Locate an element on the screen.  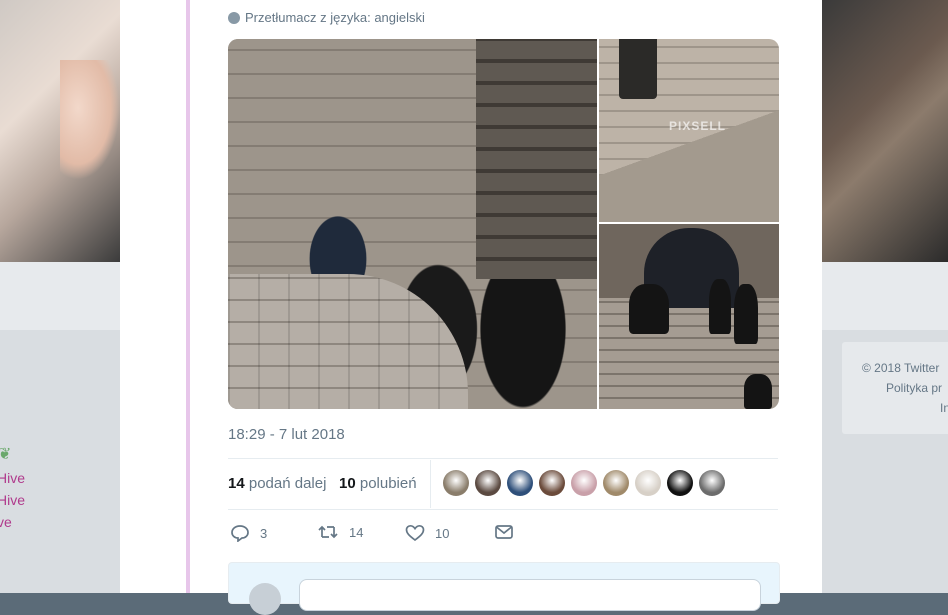
photo-tower is located at coordinates (536, 159).